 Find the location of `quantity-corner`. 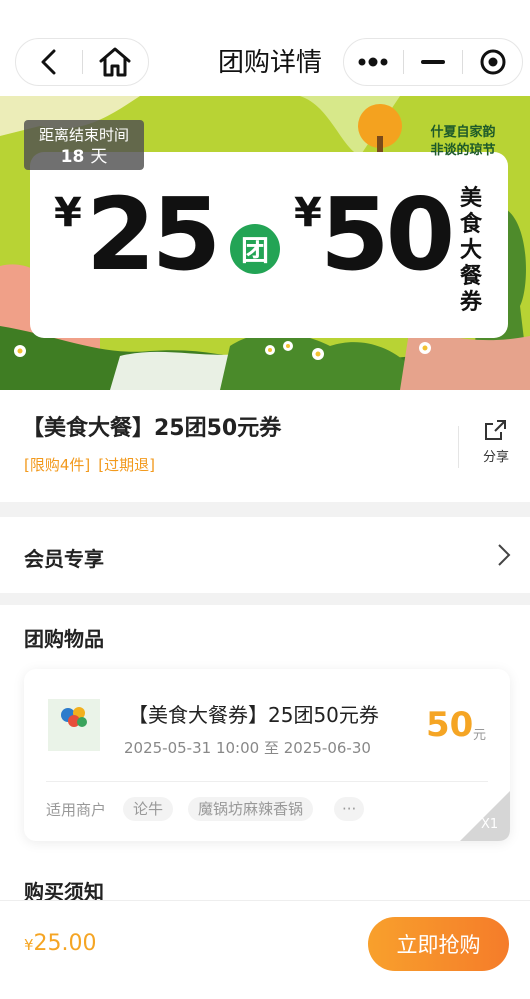

quantity-corner is located at coordinates (485, 816).